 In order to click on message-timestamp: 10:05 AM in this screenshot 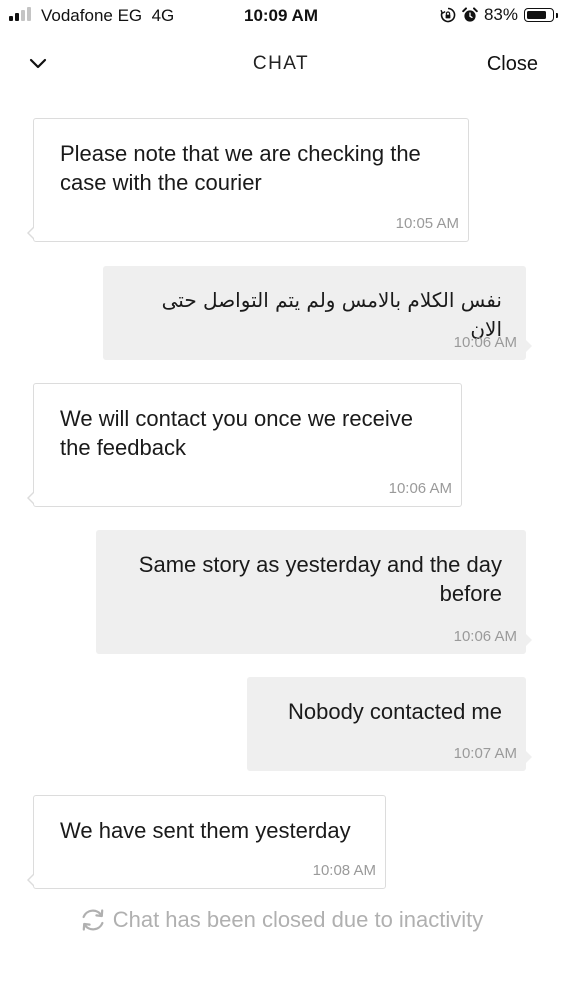, I will do `click(427, 223)`.